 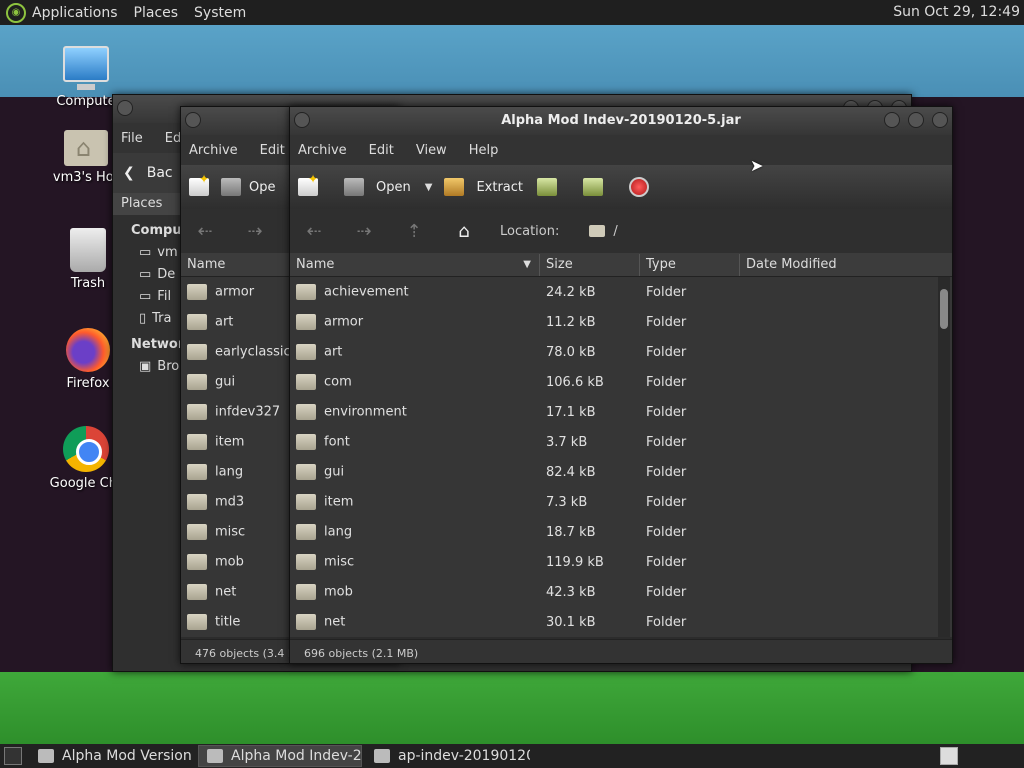 I want to click on view-menu: View, so click(x=431, y=150).